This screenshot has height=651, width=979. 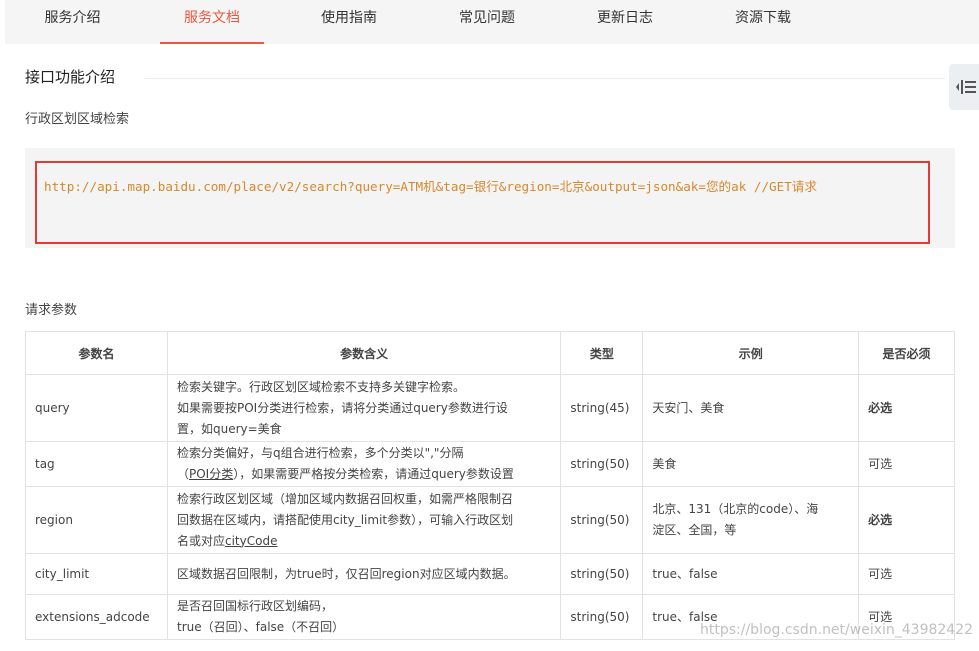 What do you see at coordinates (96, 574) in the screenshot?
I see `param-name: city_limit` at bounding box center [96, 574].